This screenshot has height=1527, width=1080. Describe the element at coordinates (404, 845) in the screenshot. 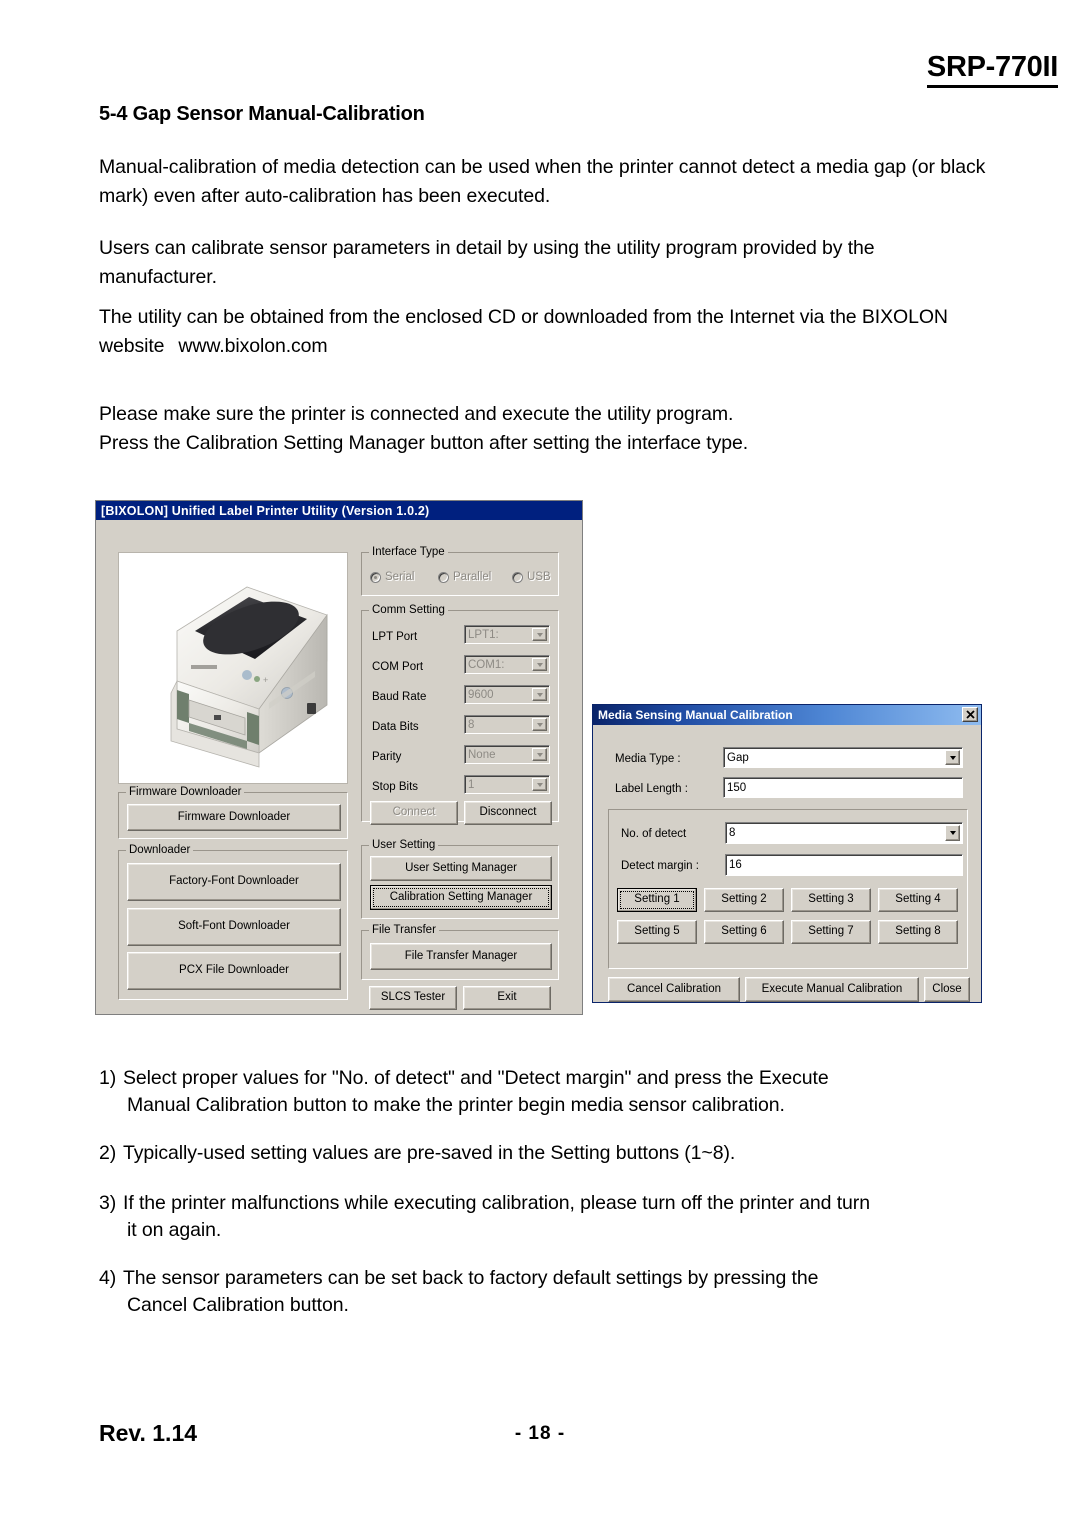

I see `user-setting-group-label: User Setting` at that location.